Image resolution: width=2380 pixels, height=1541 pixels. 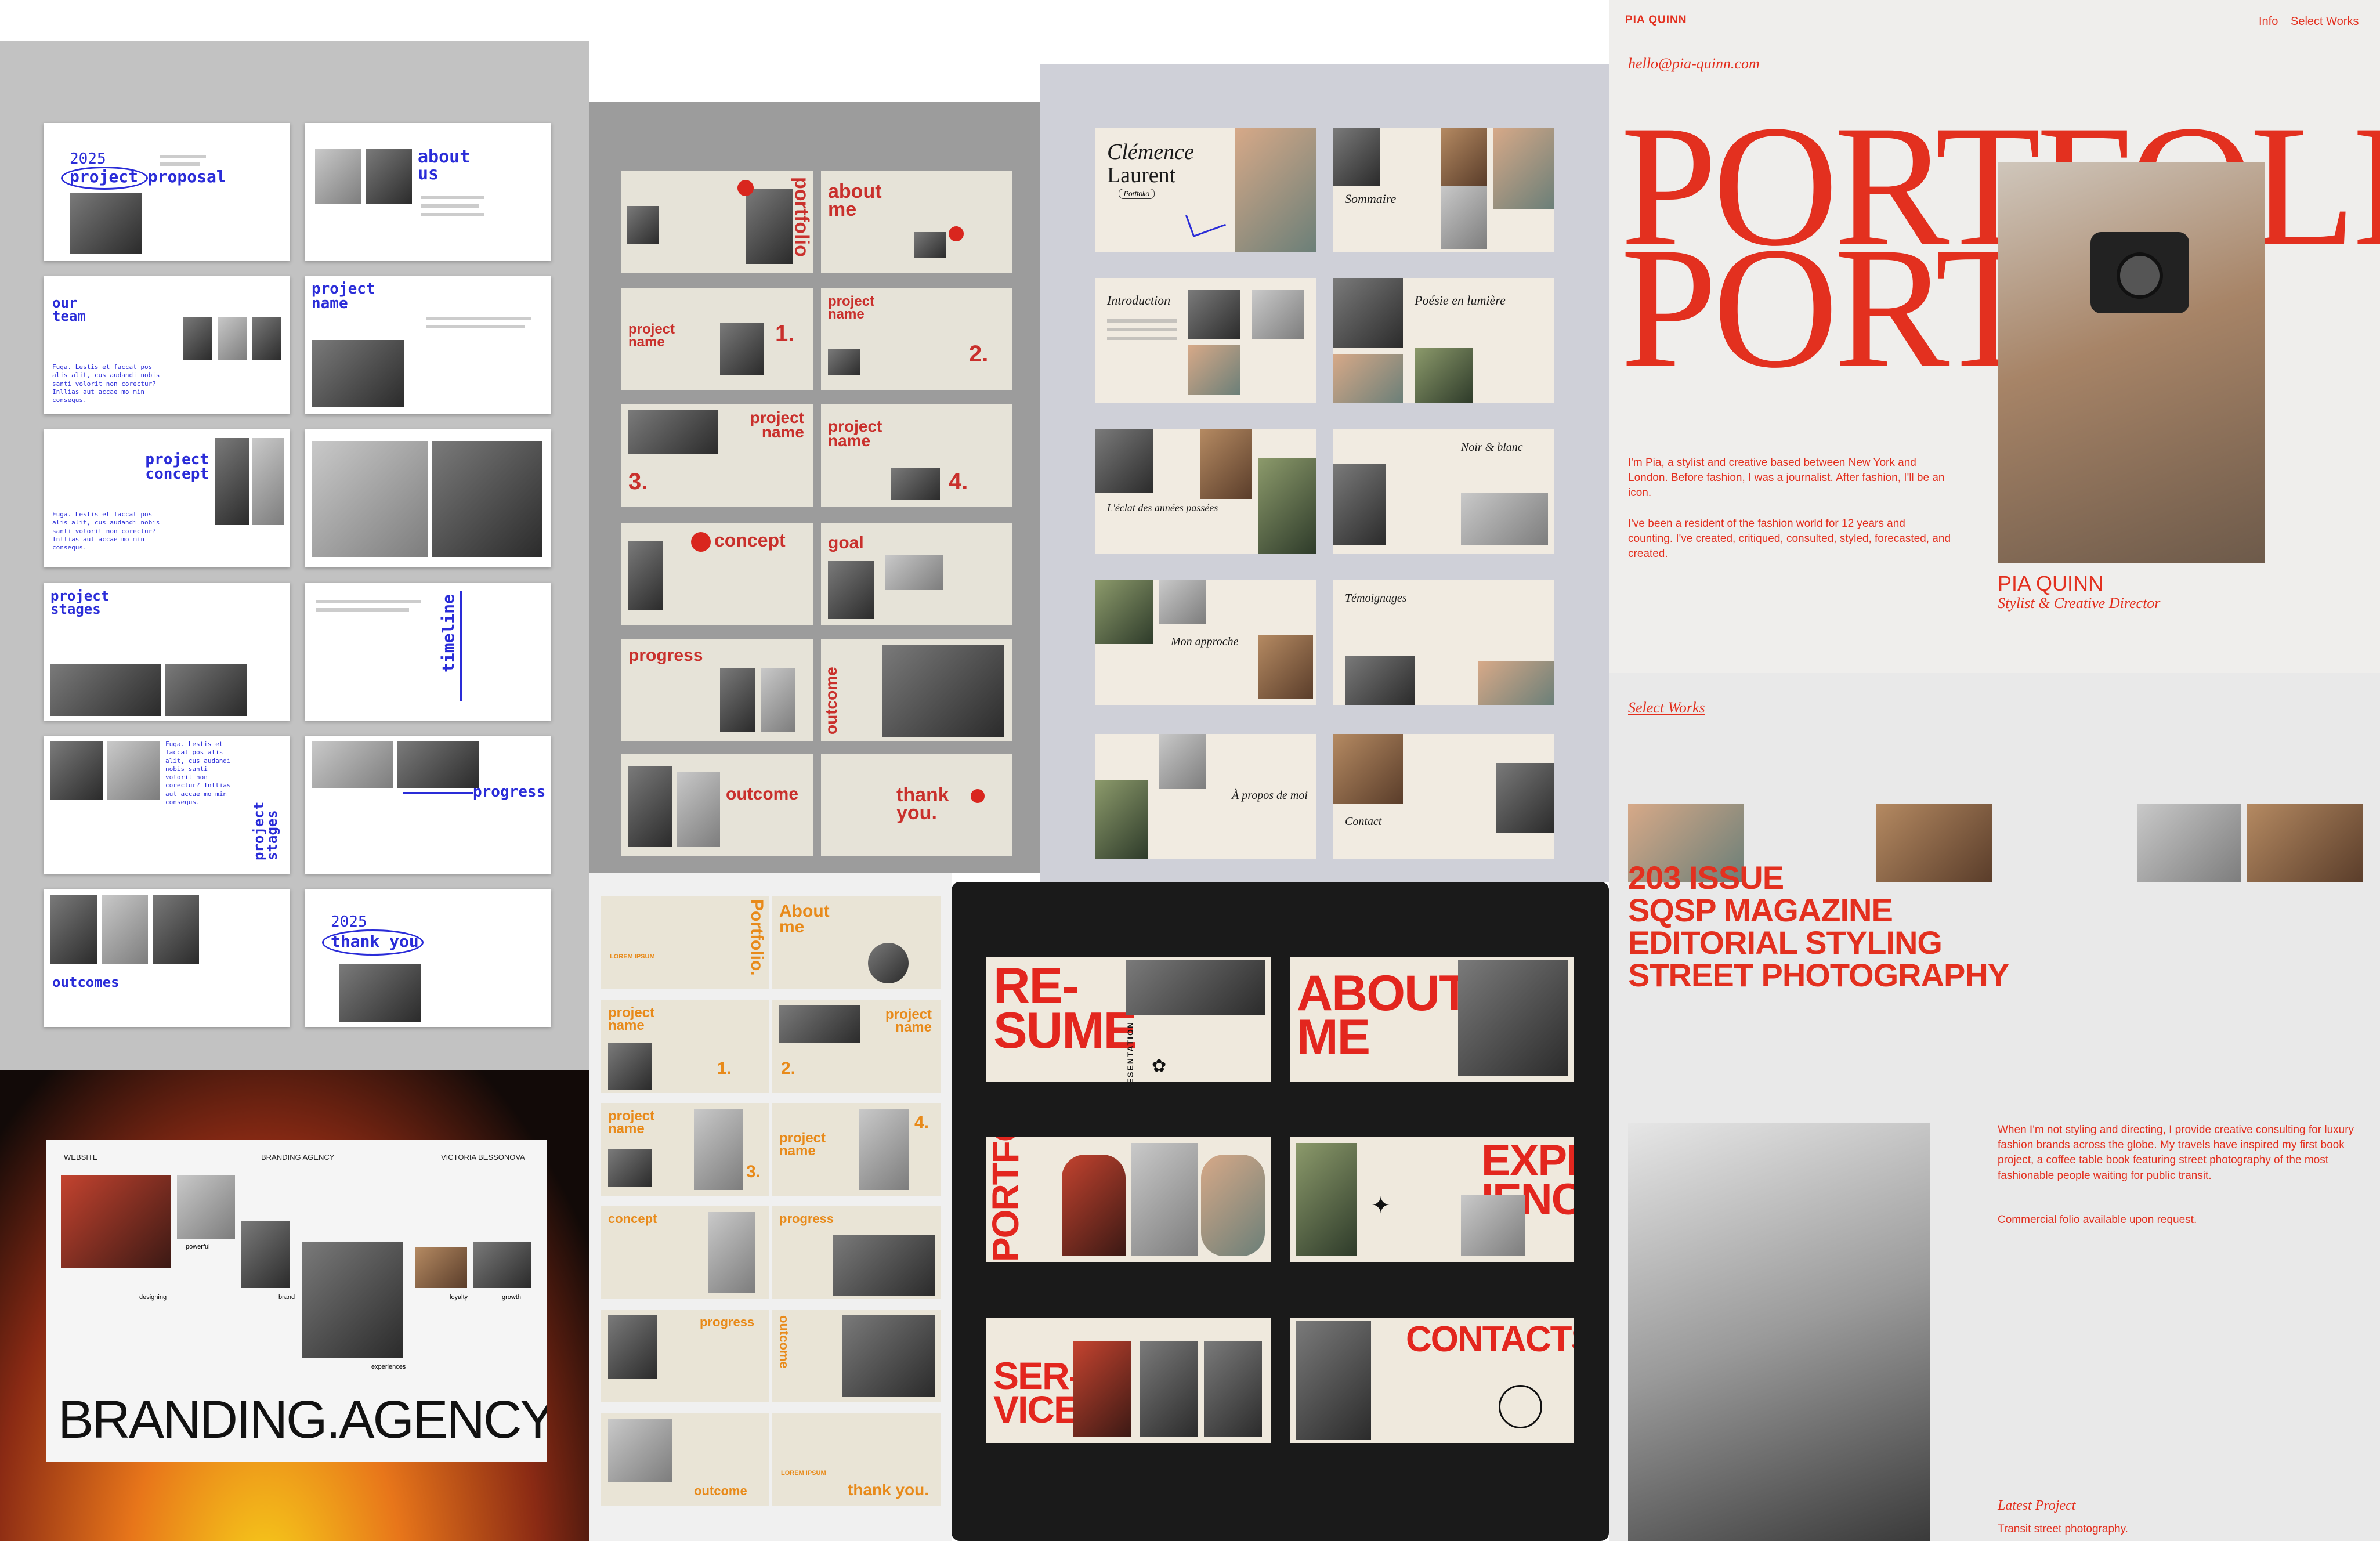 What do you see at coordinates (198, 1247) in the screenshot?
I see `word-powerful: powerful` at bounding box center [198, 1247].